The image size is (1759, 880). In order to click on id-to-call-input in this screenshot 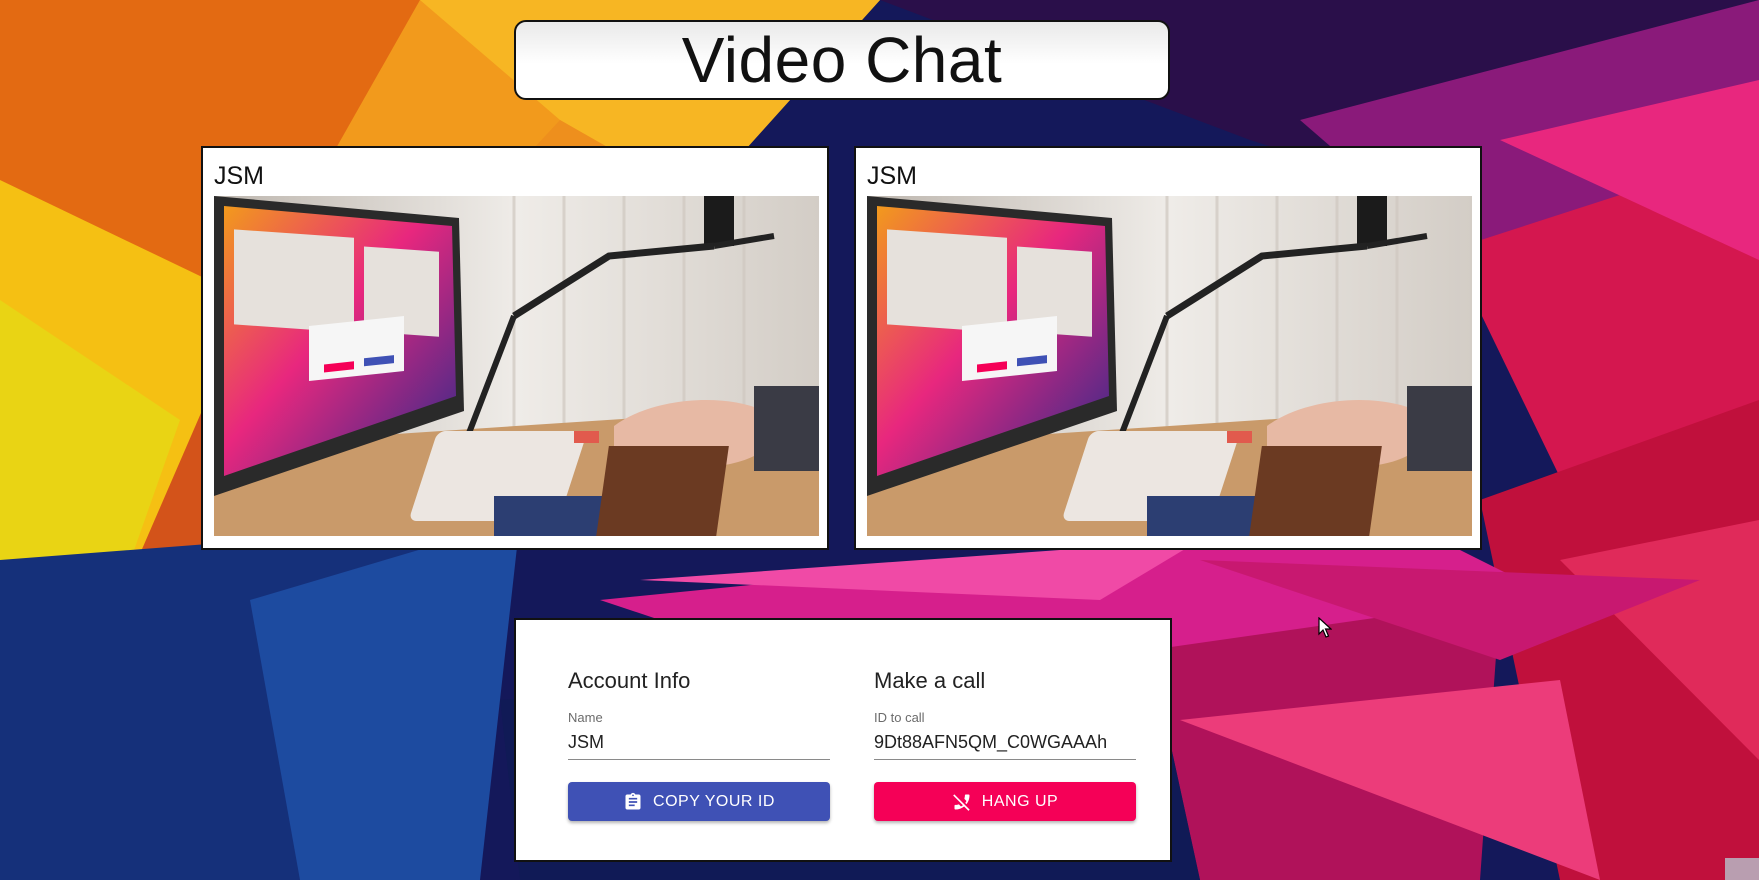, I will do `click(1005, 742)`.